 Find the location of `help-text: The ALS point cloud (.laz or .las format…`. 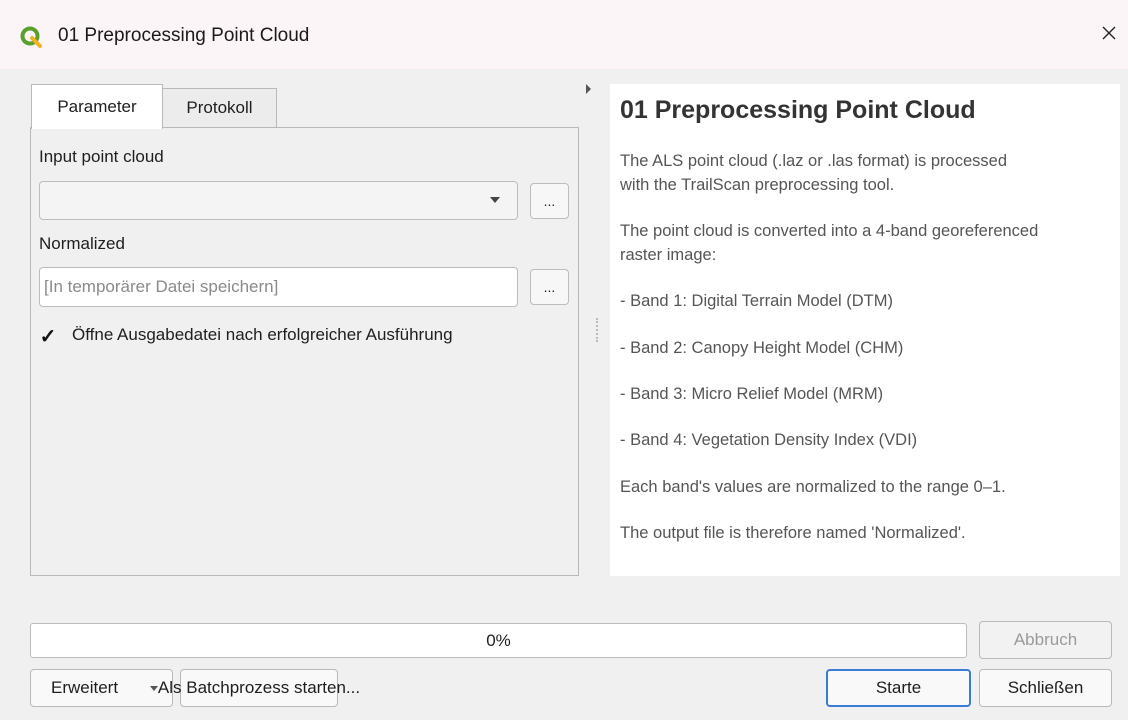

help-text: The ALS point cloud (.laz or .las format… is located at coordinates (814, 161).